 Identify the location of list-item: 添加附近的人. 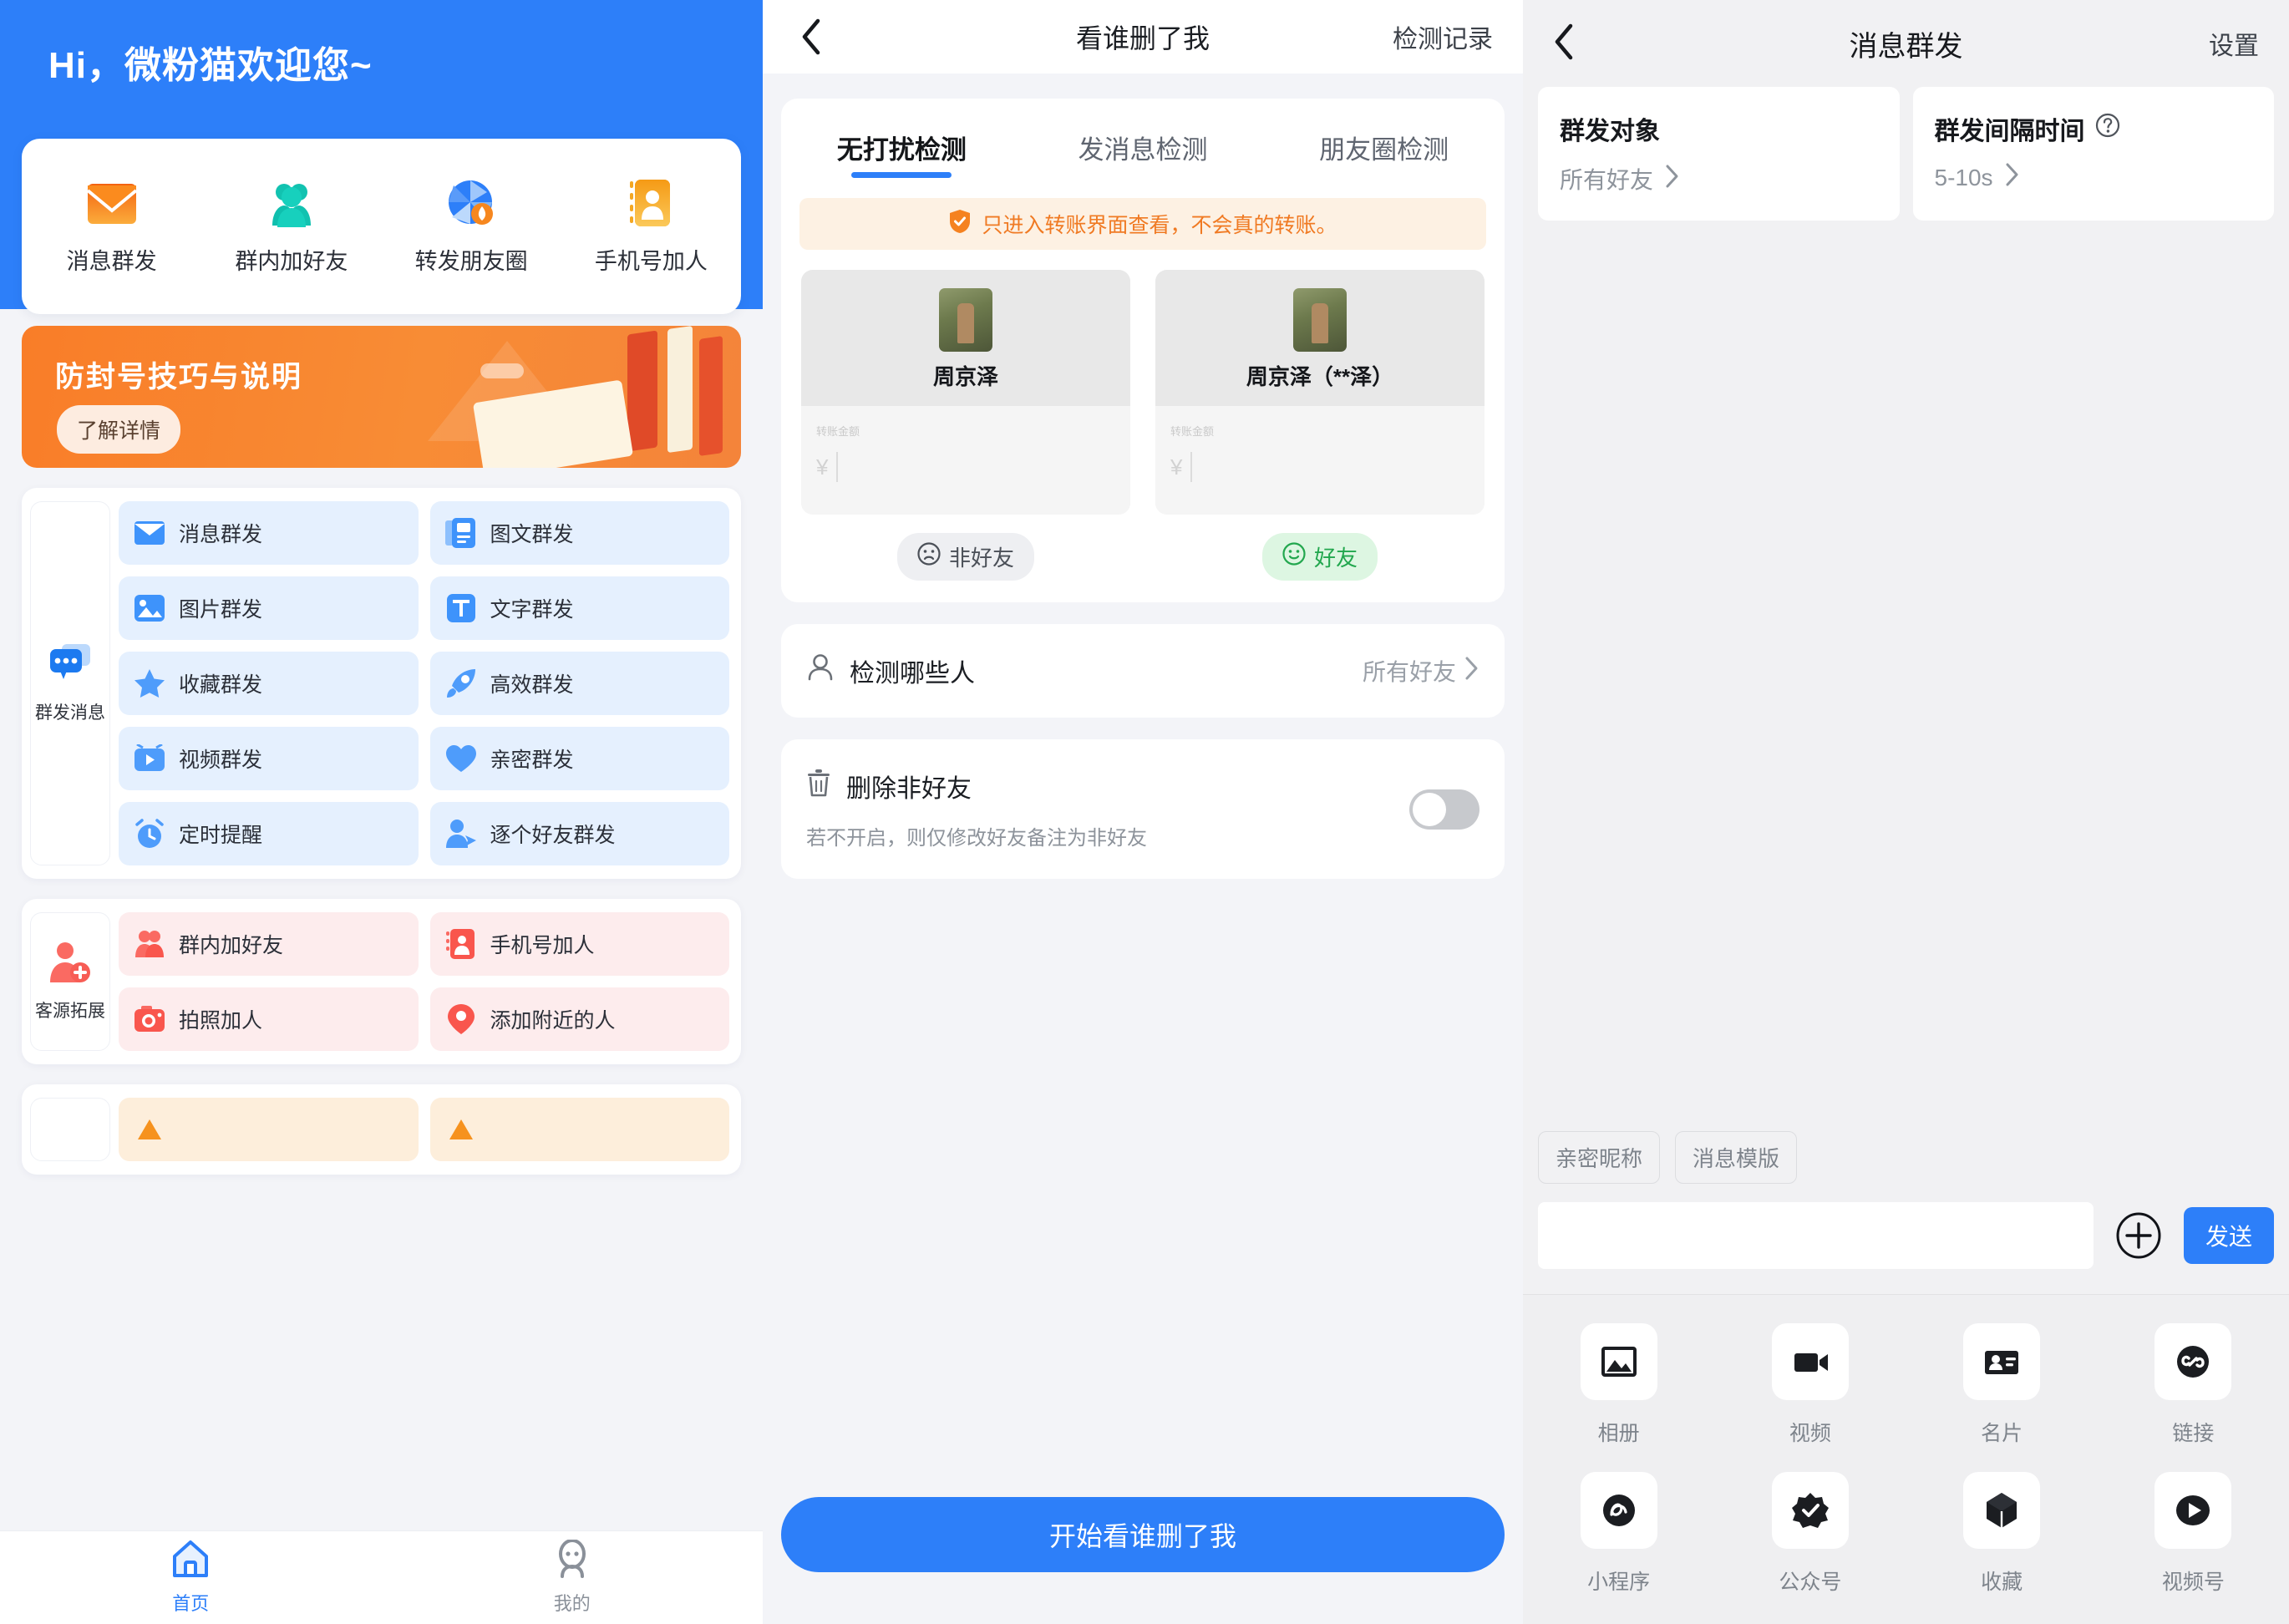
(579, 1019).